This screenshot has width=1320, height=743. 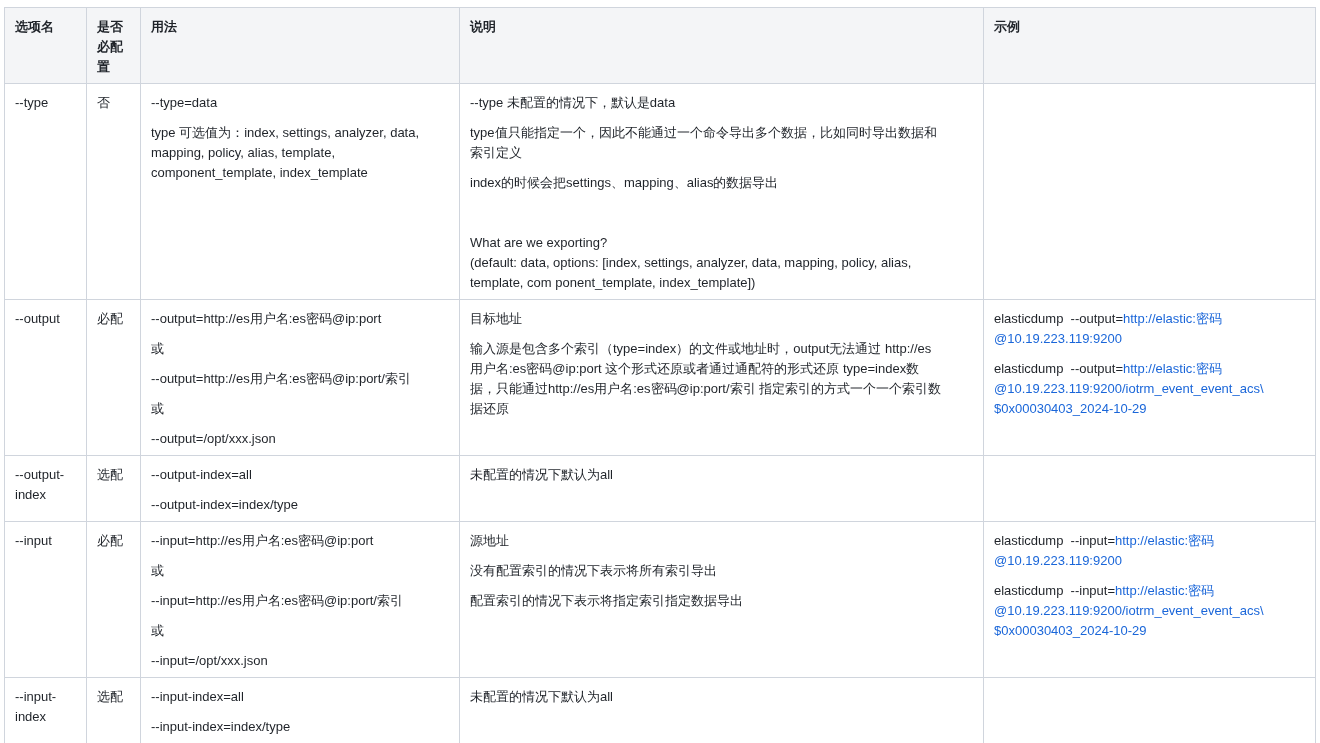 What do you see at coordinates (45, 45) in the screenshot?
I see `column-header: 选项名` at bounding box center [45, 45].